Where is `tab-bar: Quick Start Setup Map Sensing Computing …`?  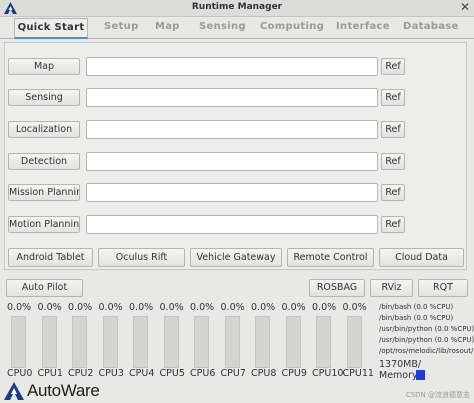 tab-bar: Quick Start Setup Map Sensing Computing … is located at coordinates (237, 28).